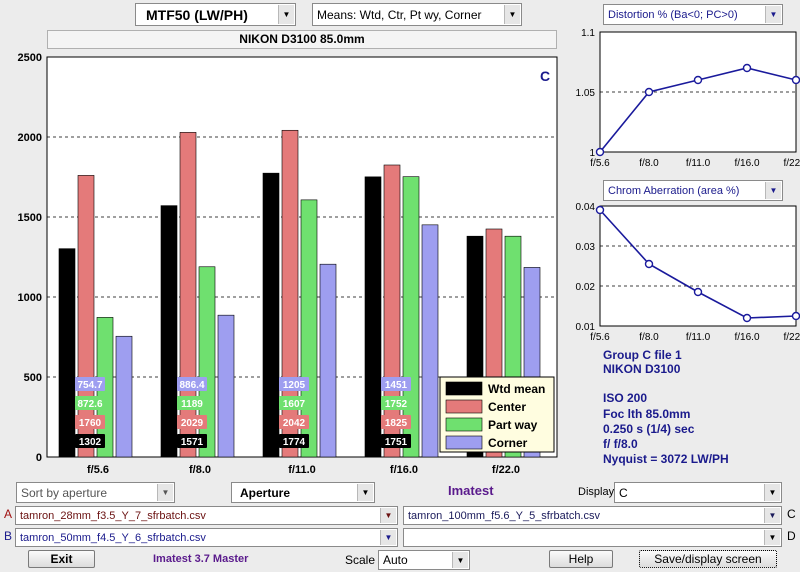  I want to click on data-label: 1752, so click(396, 404).